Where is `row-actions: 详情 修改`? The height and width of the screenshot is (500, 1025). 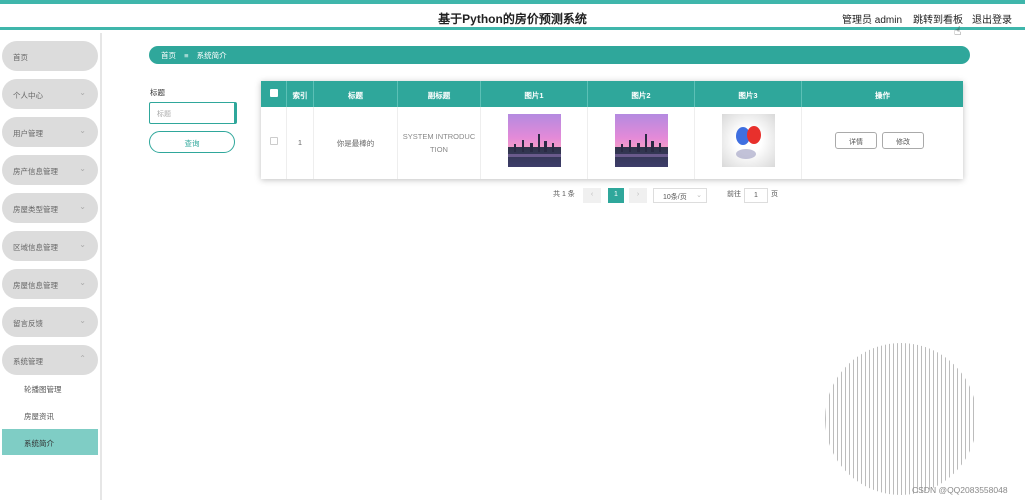
row-actions: 详情 修改 is located at coordinates (882, 143).